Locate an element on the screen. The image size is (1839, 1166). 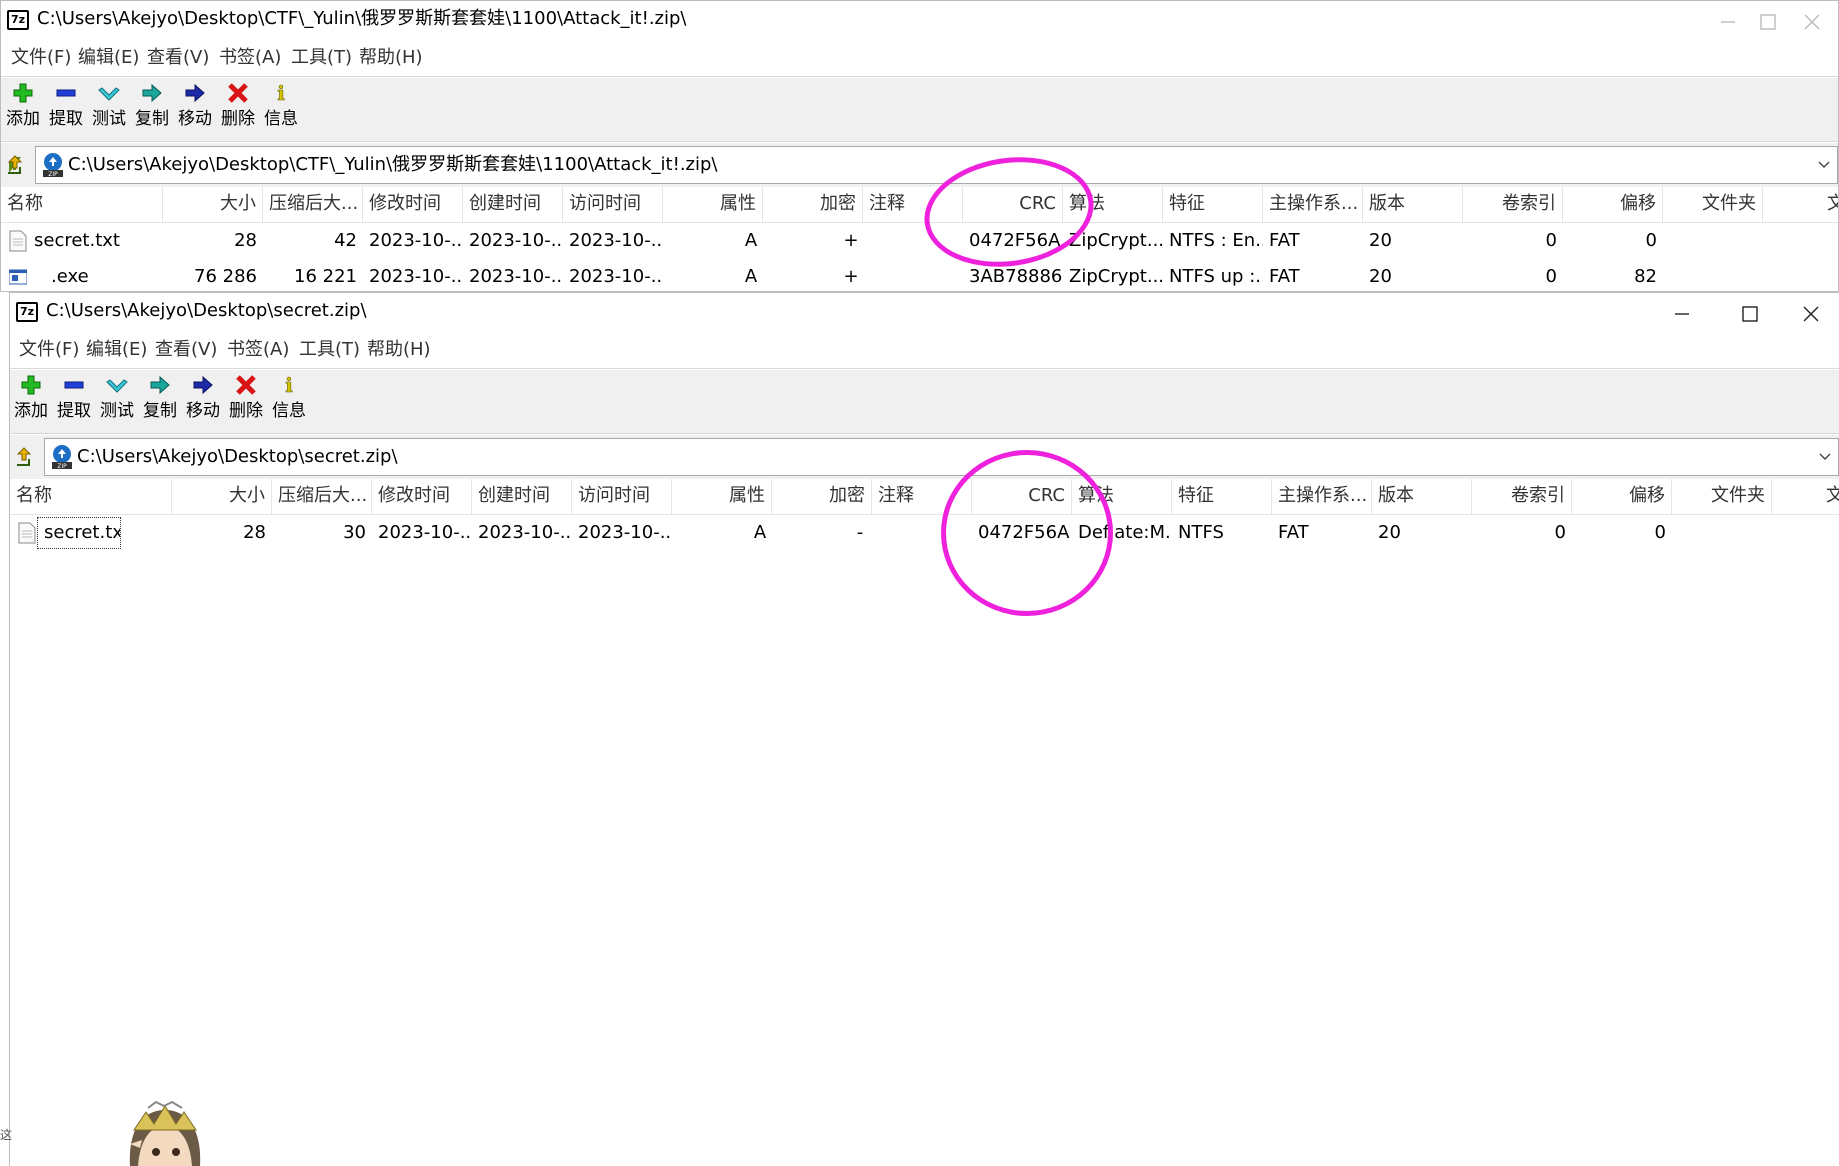
close-icon is located at coordinates (1812, 22).